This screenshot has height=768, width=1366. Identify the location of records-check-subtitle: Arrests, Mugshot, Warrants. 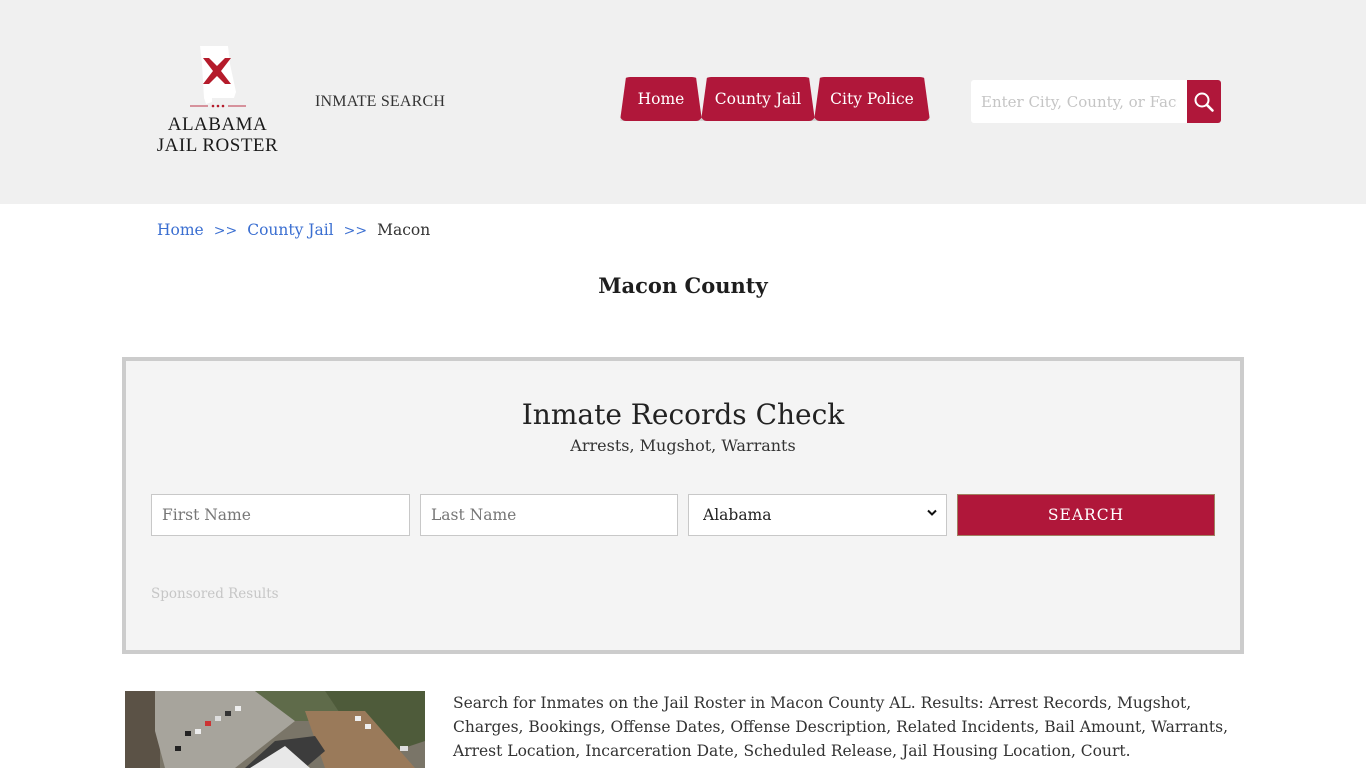
(683, 445).